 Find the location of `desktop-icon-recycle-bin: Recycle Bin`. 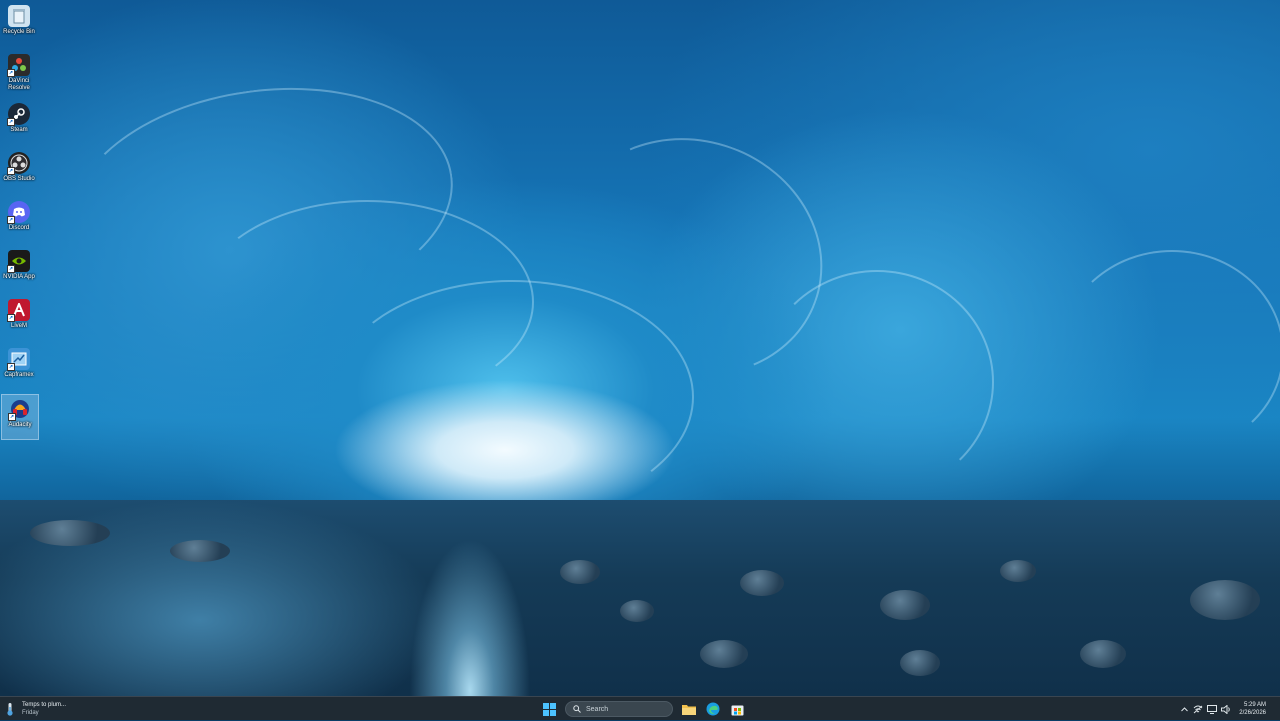

desktop-icon-recycle-bin: Recycle Bin is located at coordinates (19, 24).